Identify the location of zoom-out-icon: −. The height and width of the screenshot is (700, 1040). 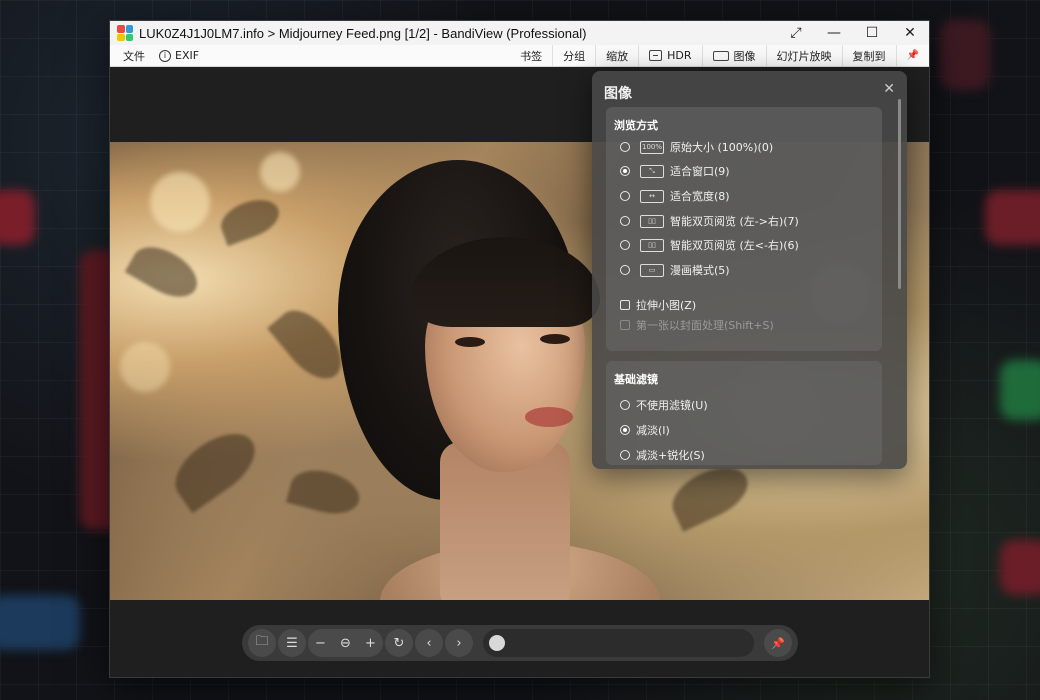
(320, 643).